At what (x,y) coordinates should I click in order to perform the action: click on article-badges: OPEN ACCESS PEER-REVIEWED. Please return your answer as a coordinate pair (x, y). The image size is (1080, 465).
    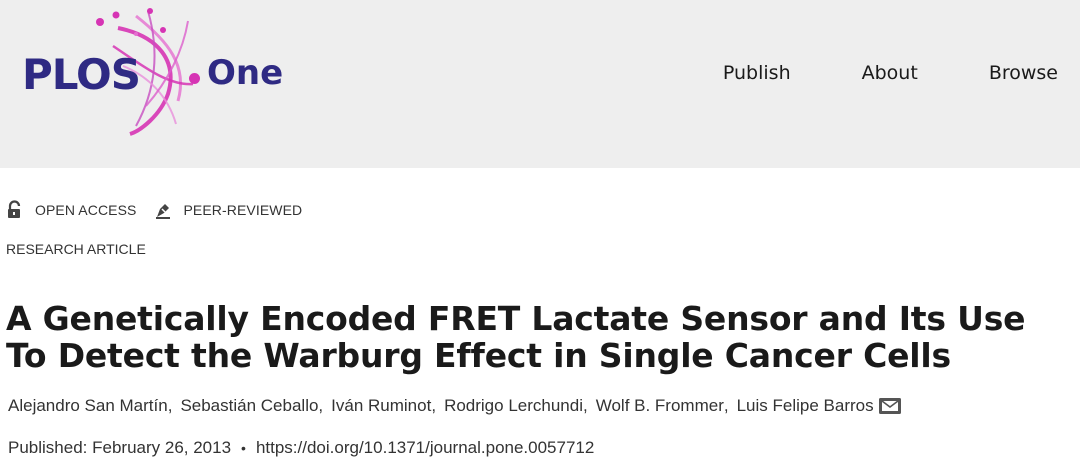
    Looking at the image, I should click on (163, 210).